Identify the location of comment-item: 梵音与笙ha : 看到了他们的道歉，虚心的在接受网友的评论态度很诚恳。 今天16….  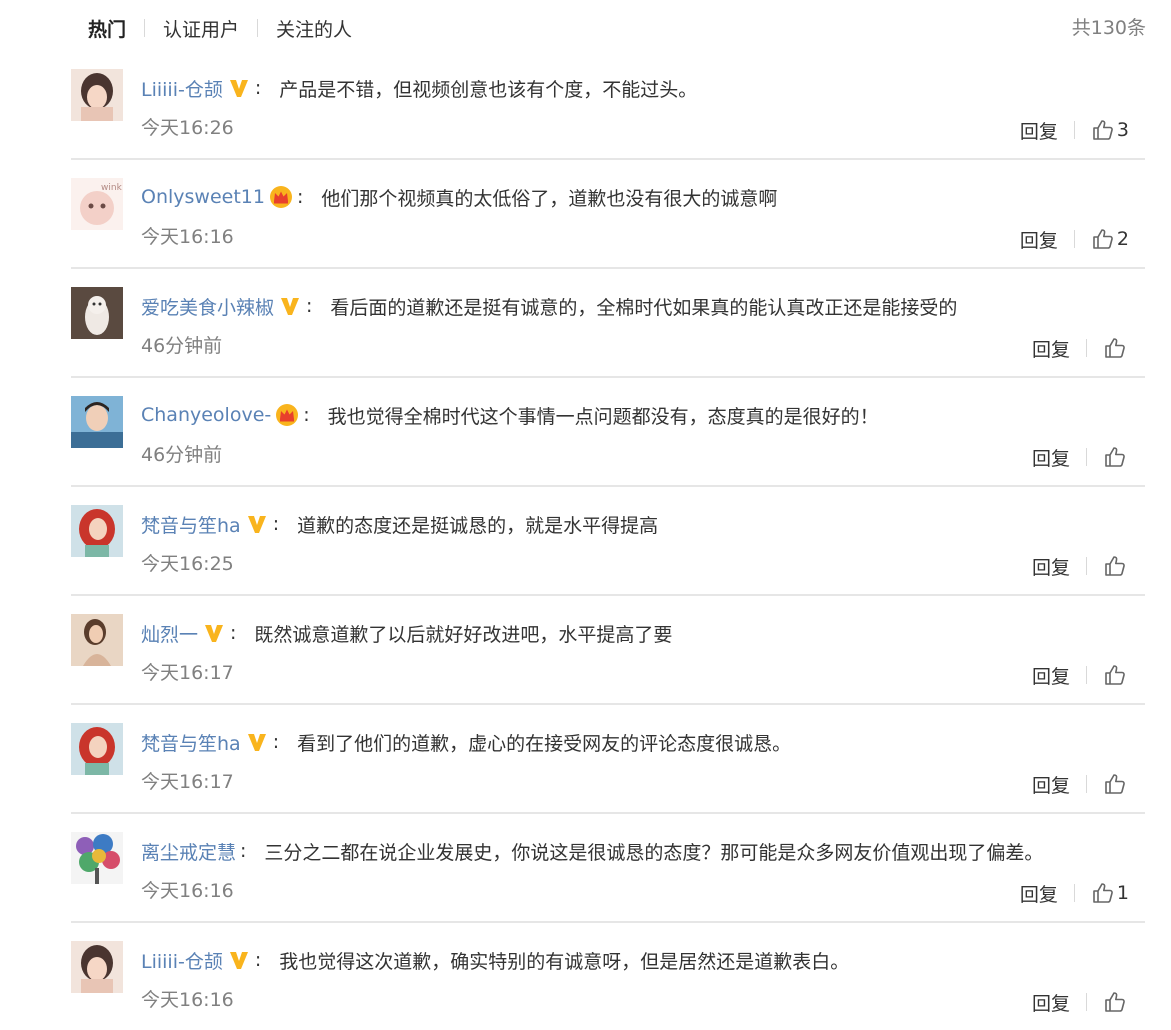
(608, 759).